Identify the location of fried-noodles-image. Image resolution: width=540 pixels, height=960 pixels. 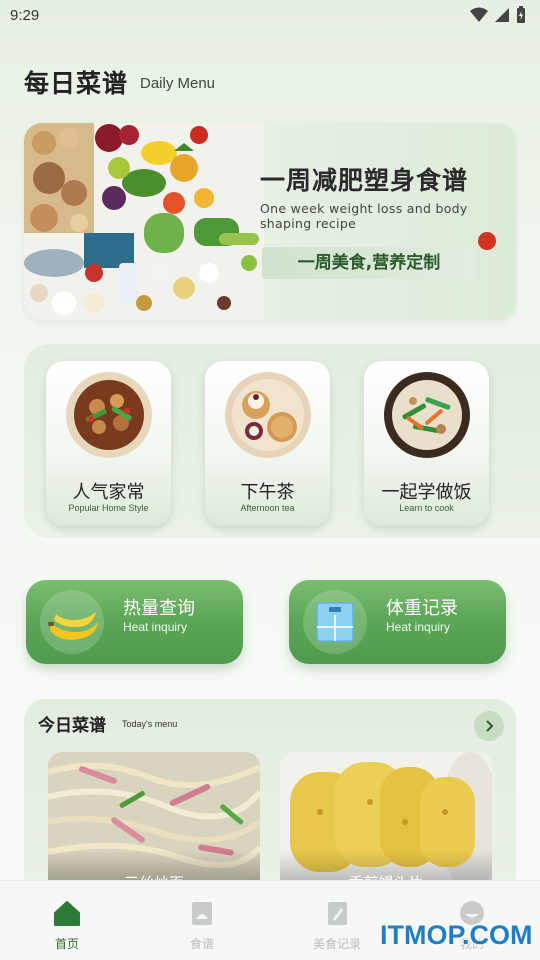
(154, 822).